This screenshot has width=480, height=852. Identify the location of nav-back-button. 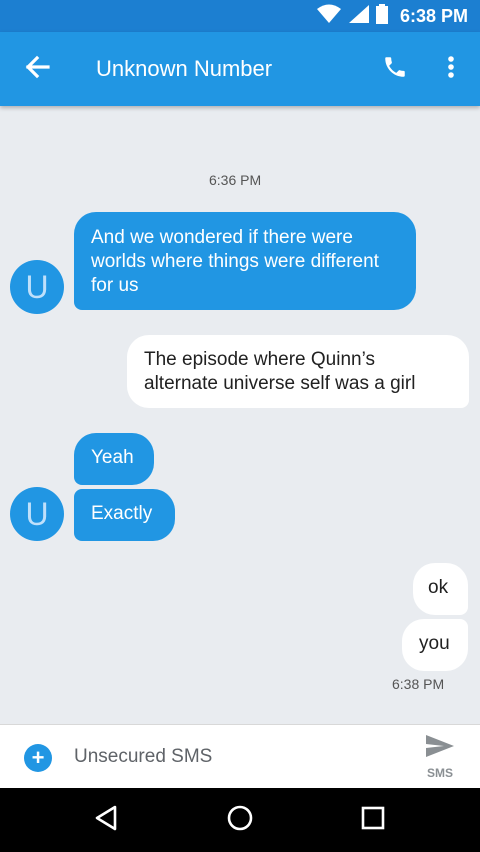
(106, 820).